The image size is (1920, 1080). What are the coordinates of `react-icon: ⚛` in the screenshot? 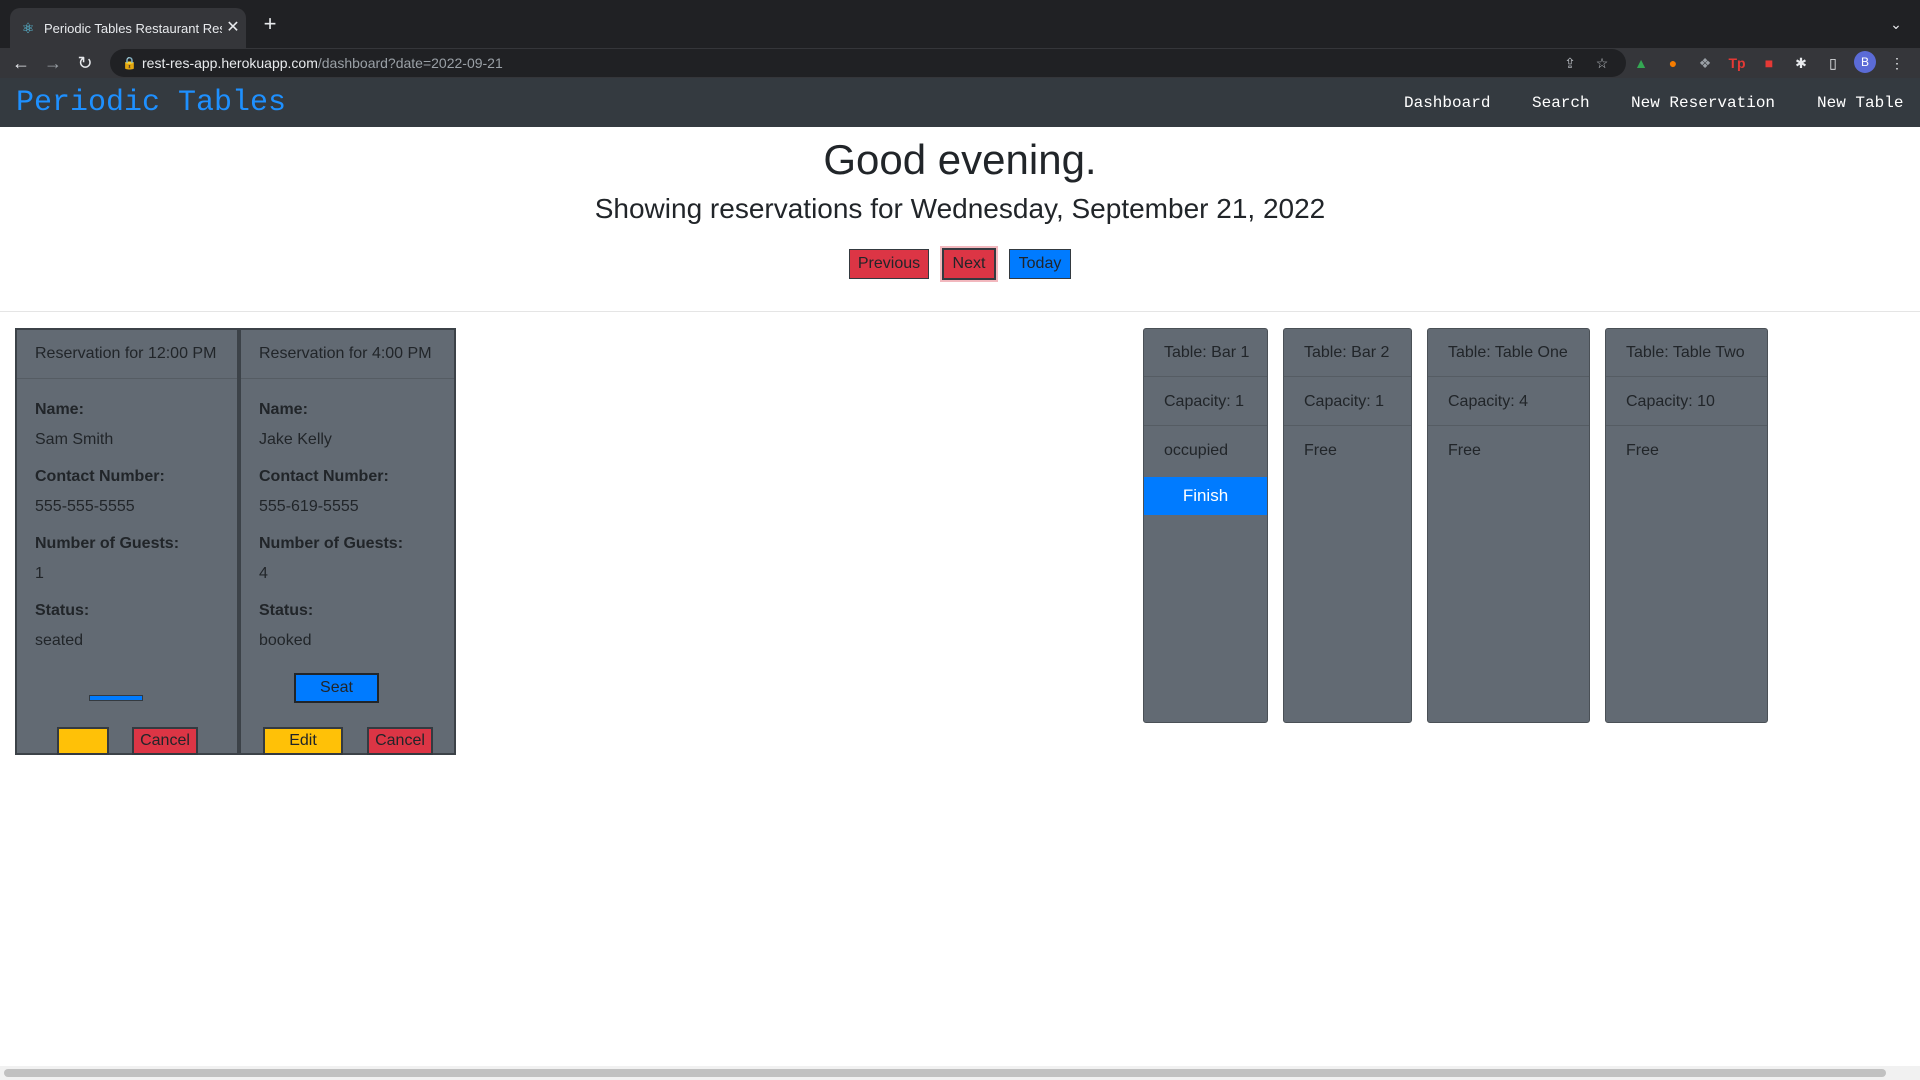 It's located at (28, 28).